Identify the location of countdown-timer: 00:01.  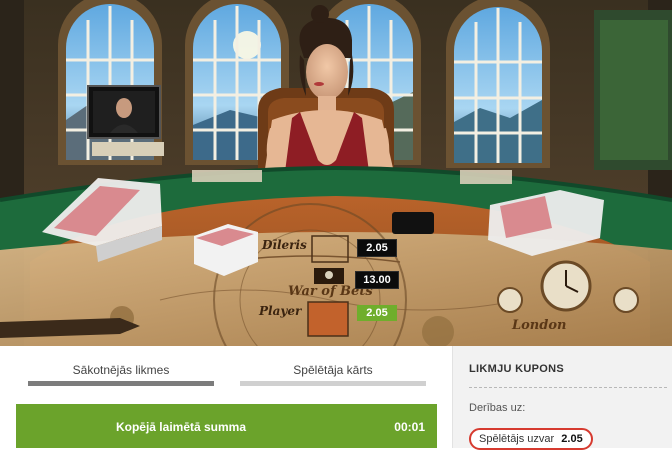
(409, 427).